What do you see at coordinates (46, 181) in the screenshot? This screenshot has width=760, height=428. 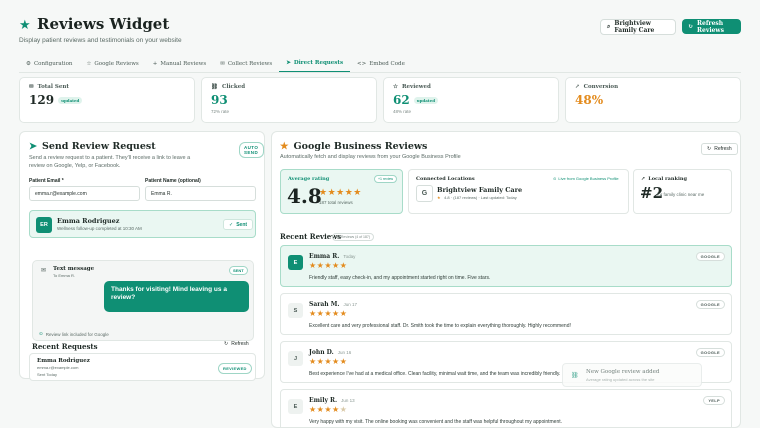 I see `email-label: Patient Email *` at bounding box center [46, 181].